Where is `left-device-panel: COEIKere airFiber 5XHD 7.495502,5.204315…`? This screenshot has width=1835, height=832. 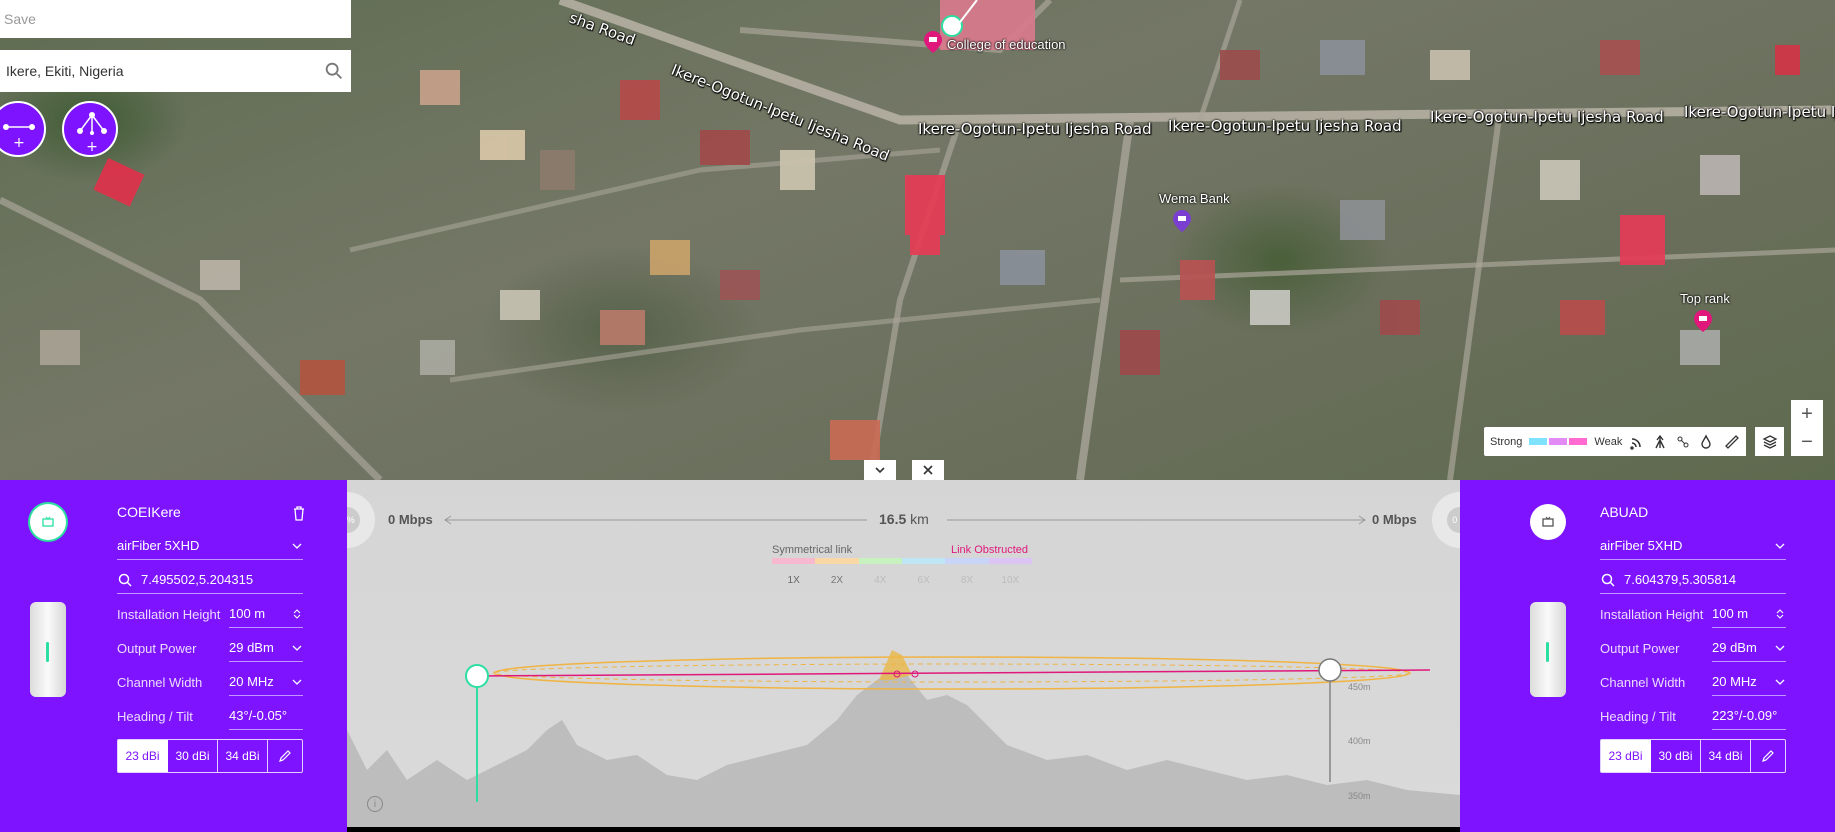 left-device-panel: COEIKere airFiber 5XHD 7.495502,5.204315… is located at coordinates (173, 656).